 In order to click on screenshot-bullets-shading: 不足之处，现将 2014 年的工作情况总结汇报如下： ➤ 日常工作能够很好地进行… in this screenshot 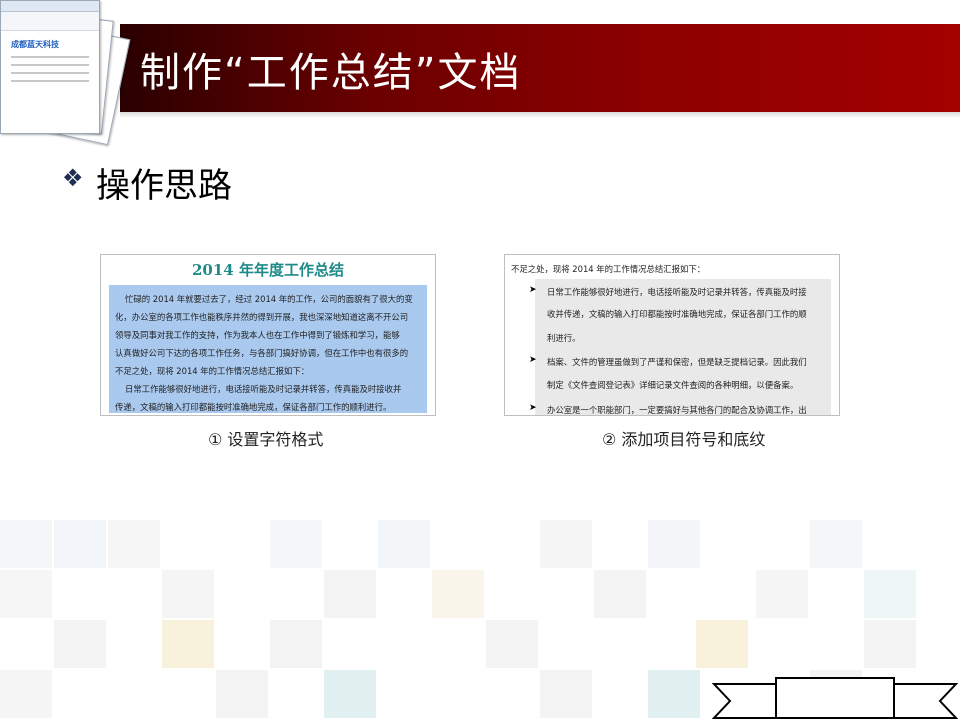, I will do `click(672, 335)`.